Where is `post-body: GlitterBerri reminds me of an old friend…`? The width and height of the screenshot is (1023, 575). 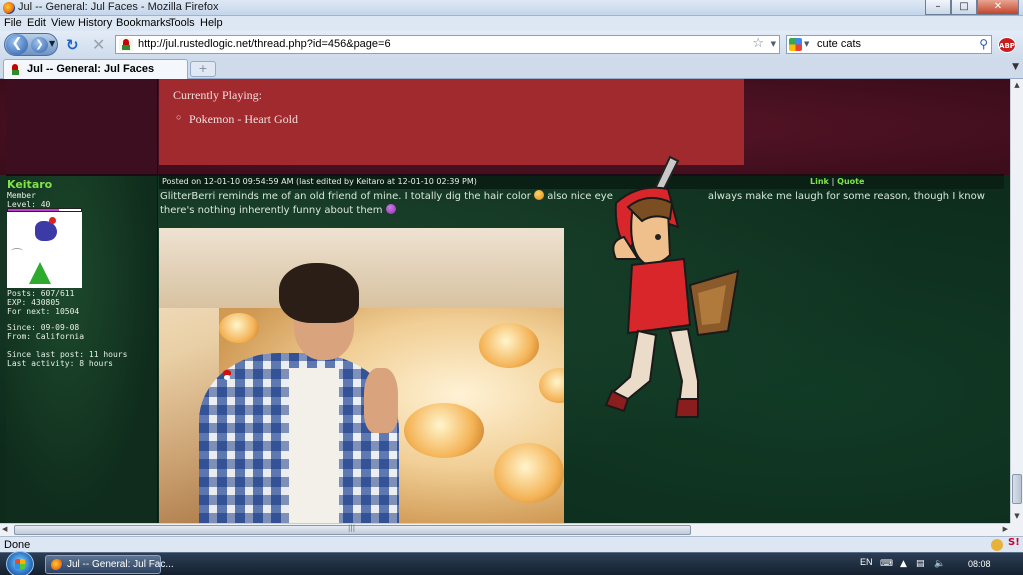 post-body: GlitterBerri reminds me of an old friend… is located at coordinates (580, 204).